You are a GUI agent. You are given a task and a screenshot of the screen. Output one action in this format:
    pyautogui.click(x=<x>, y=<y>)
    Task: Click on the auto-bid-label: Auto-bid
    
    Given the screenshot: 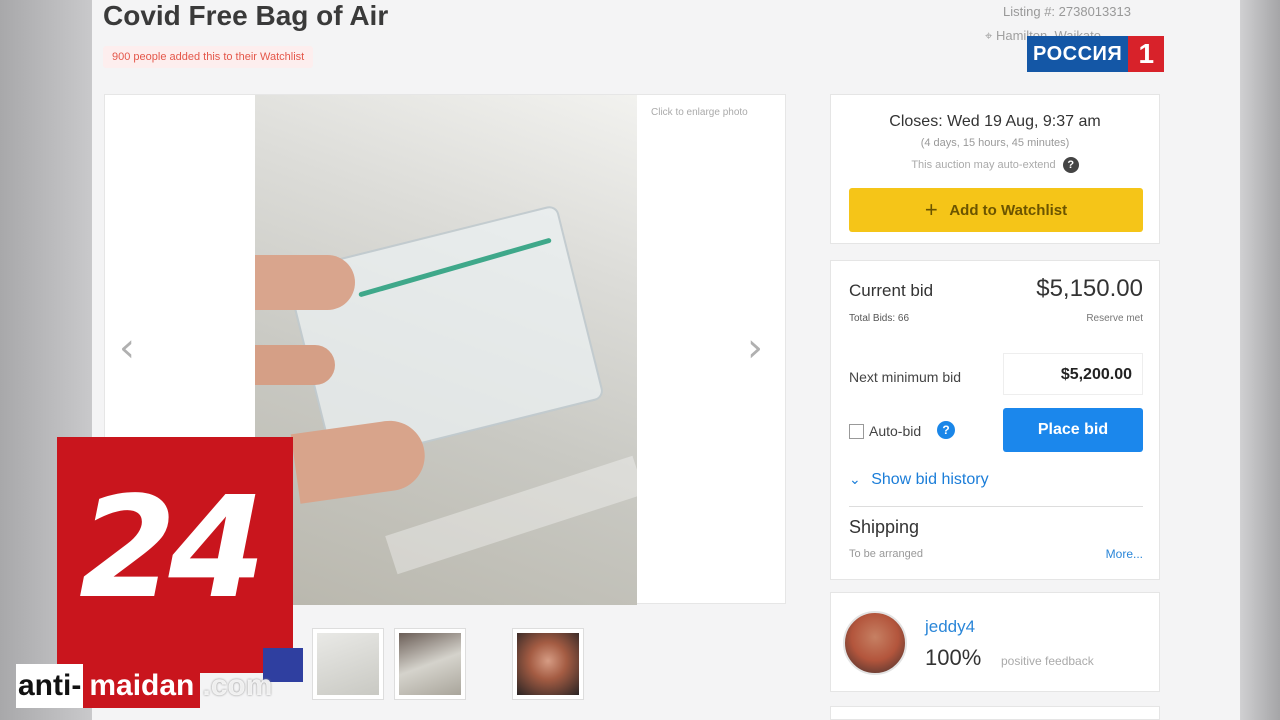 What is the action you would take?
    pyautogui.click(x=895, y=431)
    